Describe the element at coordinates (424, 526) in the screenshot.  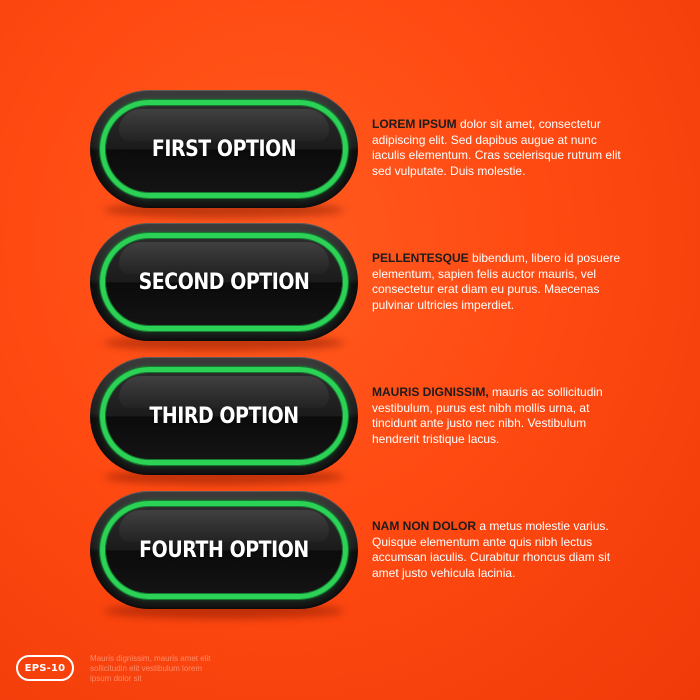
I see `option-4-lead: NAM NON DOLOR` at that location.